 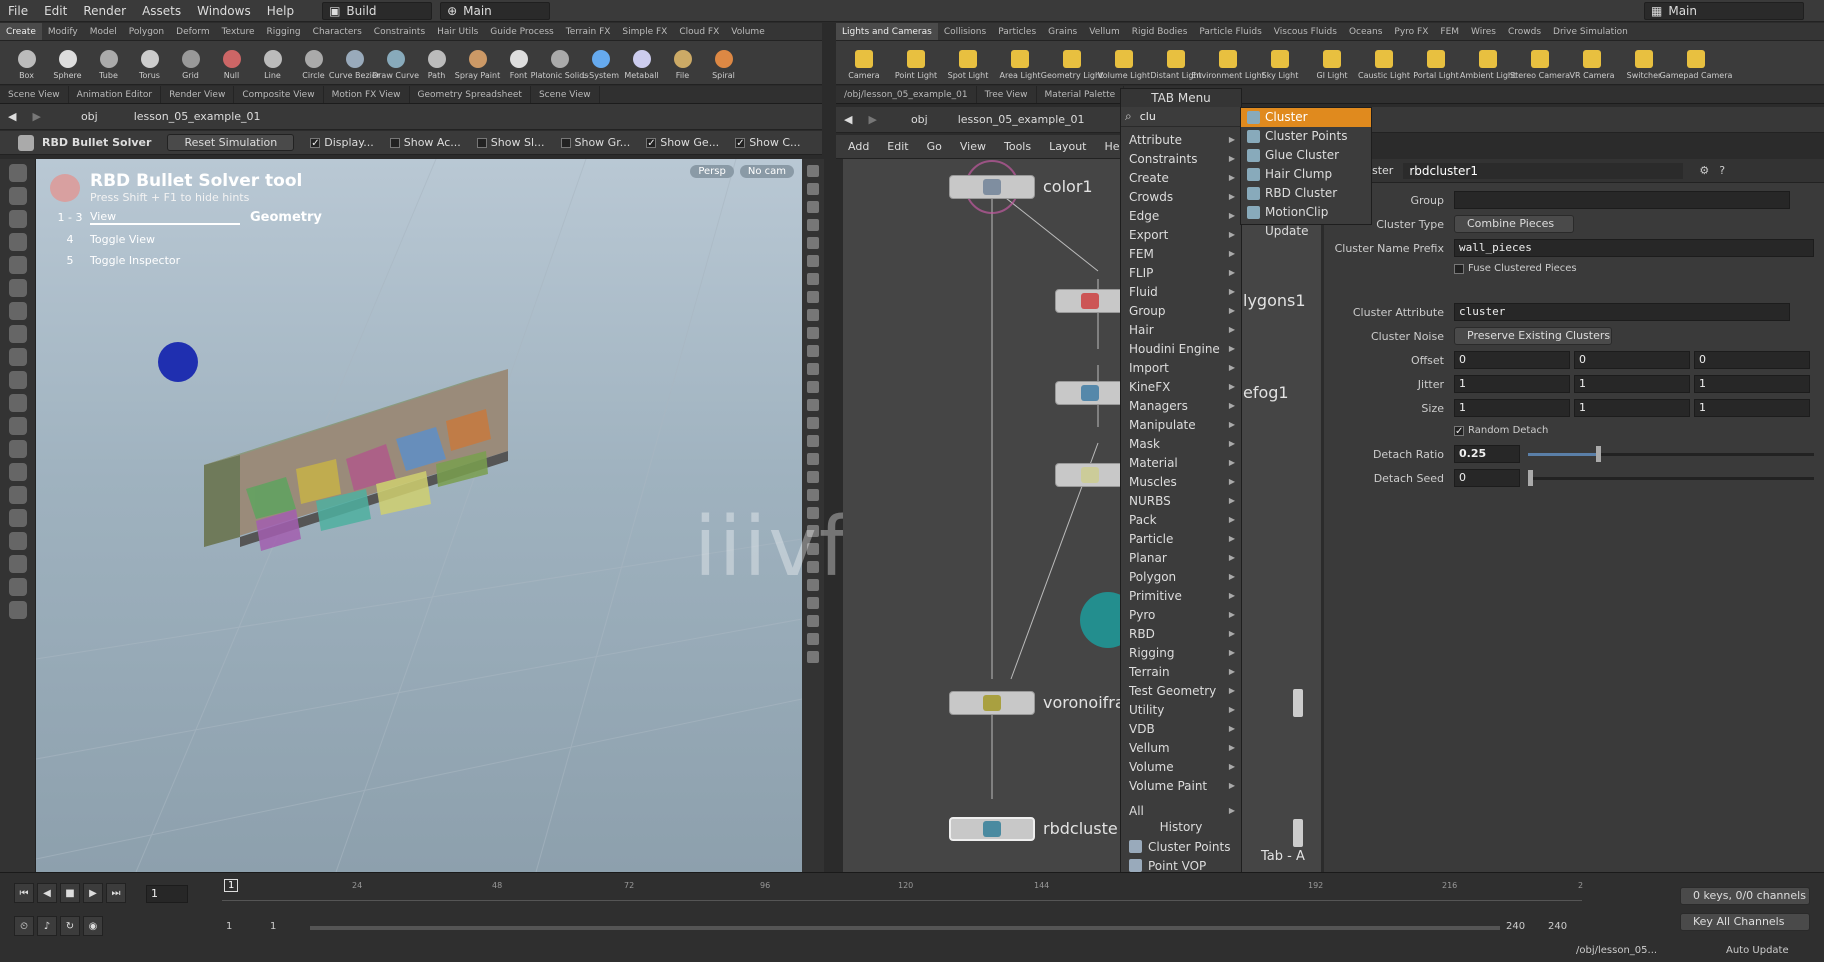 I want to click on cluster-prefix-field: wall_pieces, so click(x=1634, y=248).